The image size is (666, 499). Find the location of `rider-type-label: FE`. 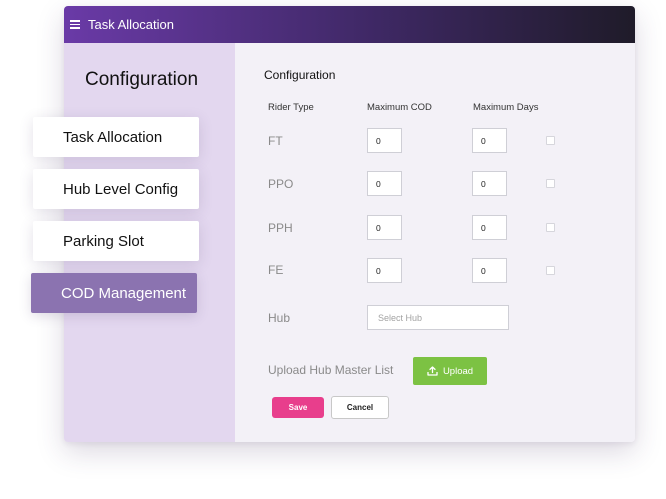

rider-type-label: FE is located at coordinates (276, 270).